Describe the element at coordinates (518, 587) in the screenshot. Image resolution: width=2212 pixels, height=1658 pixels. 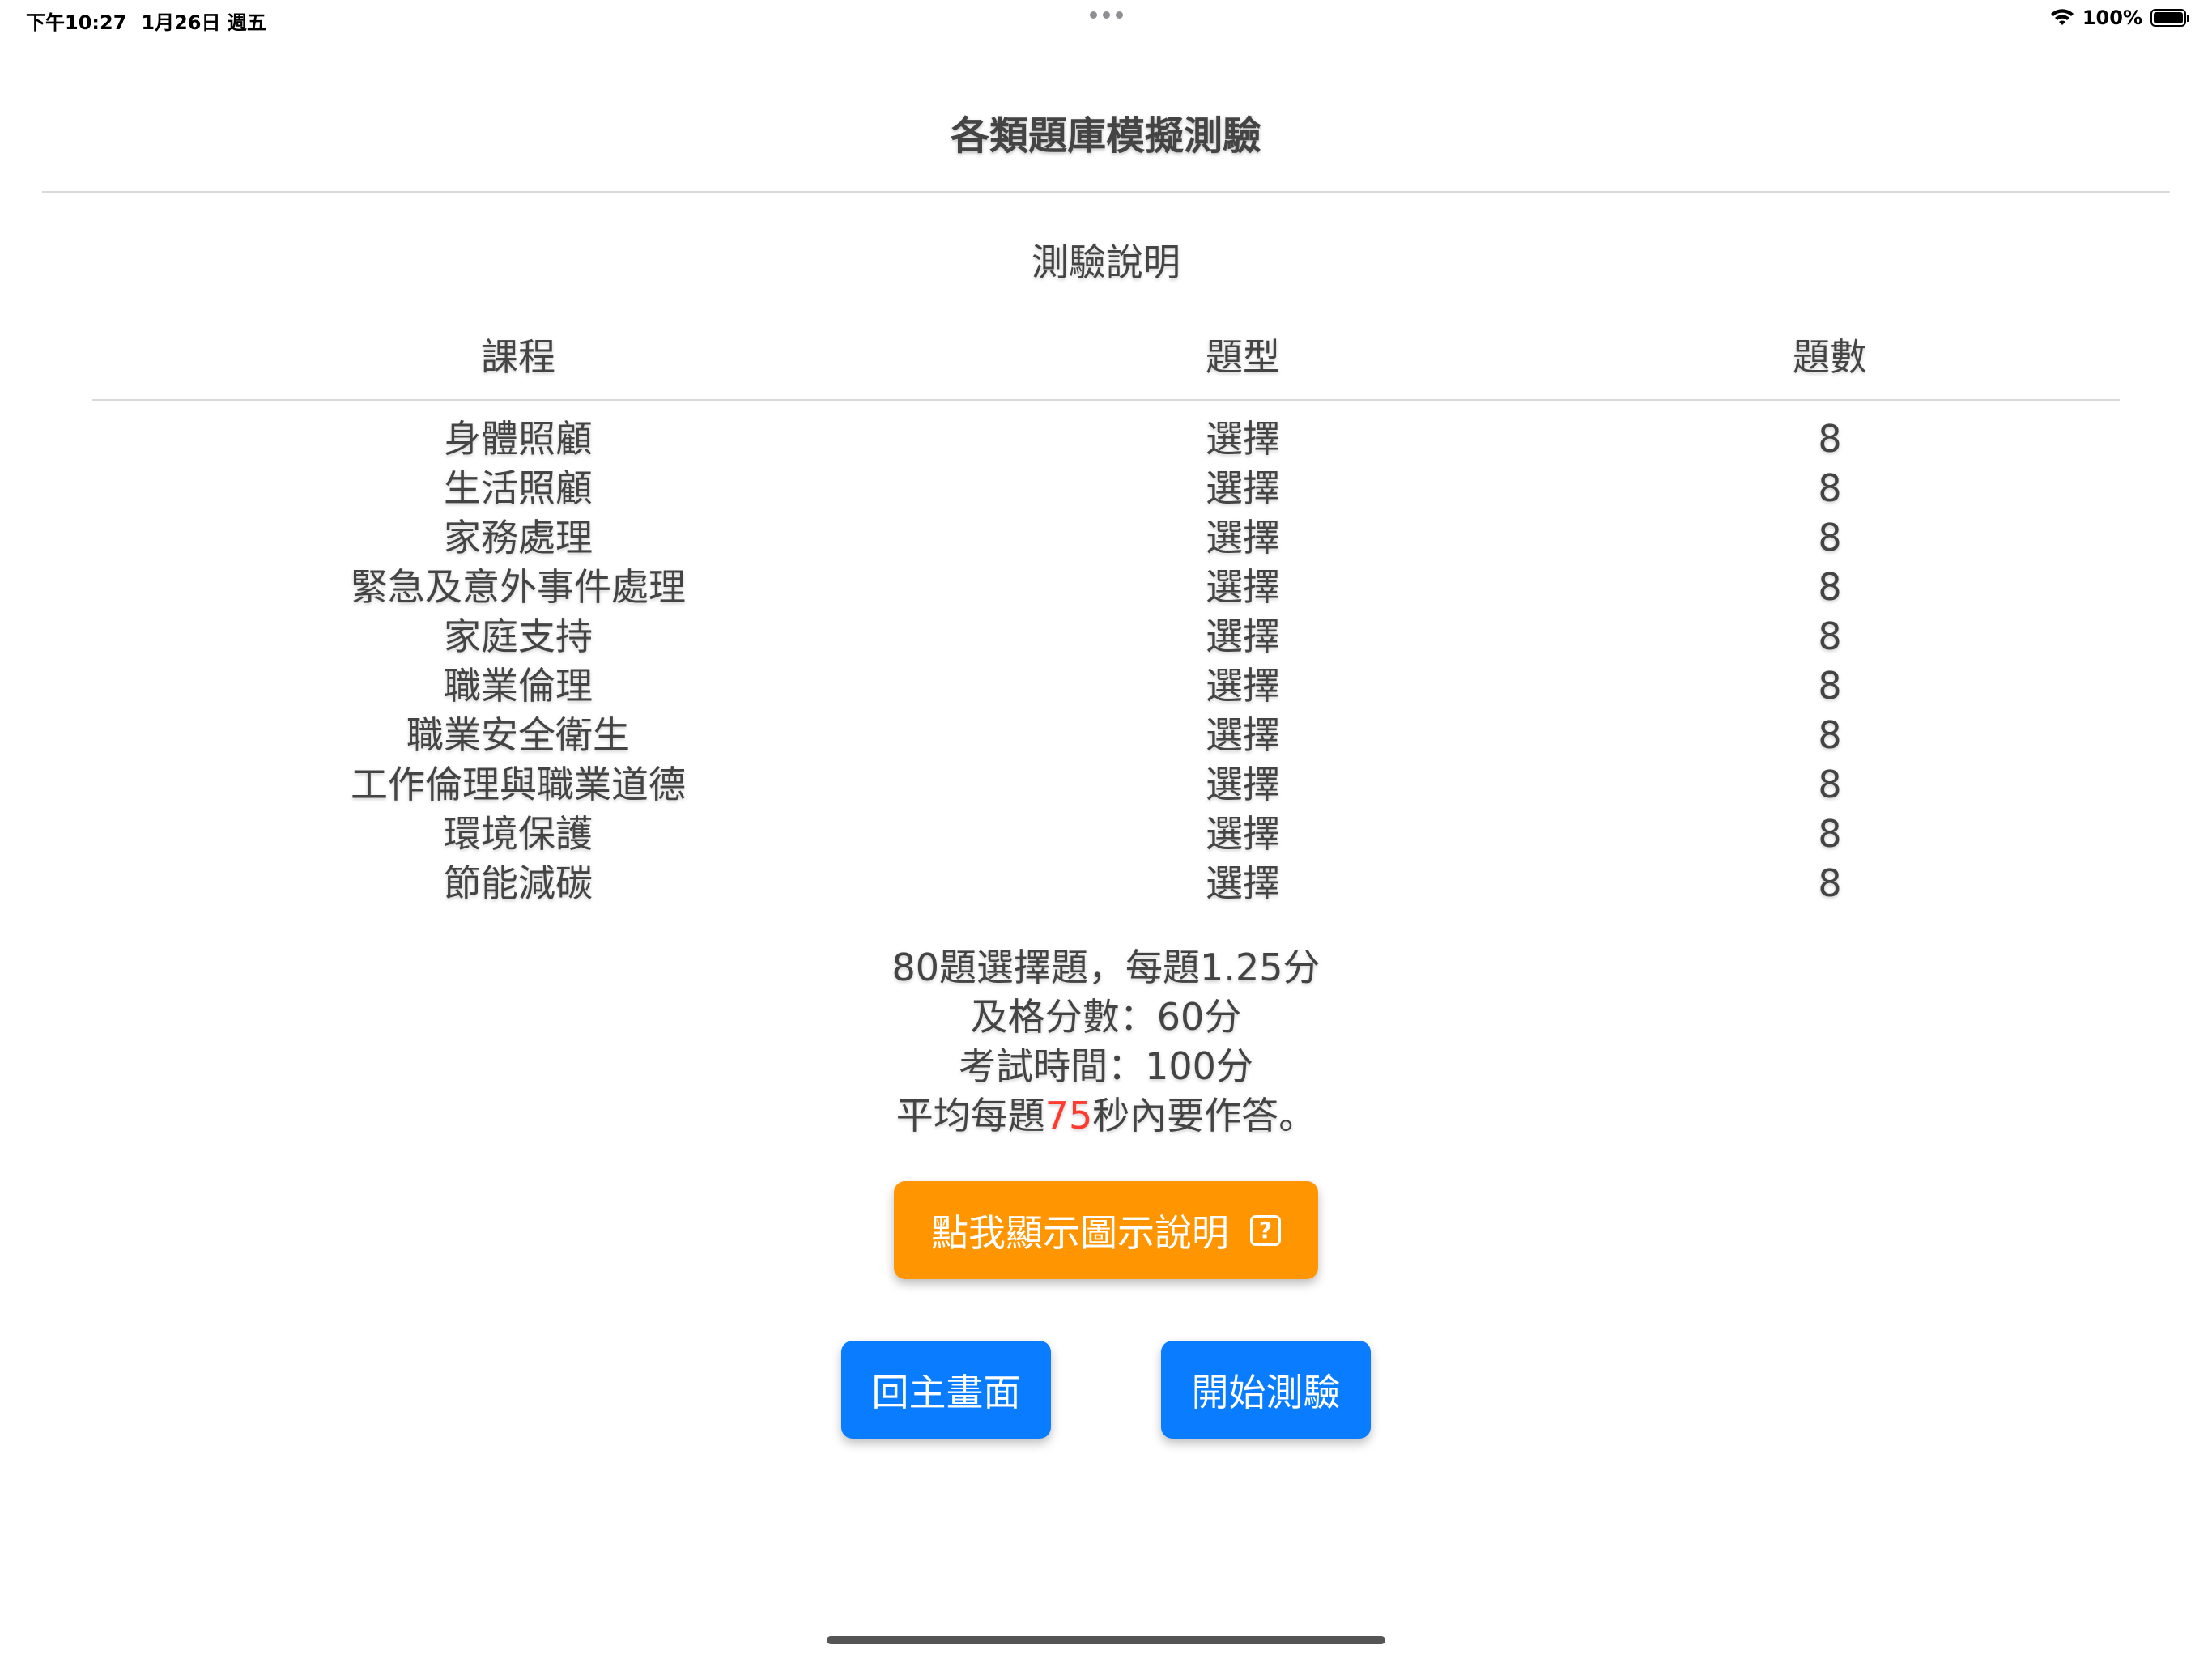
I see `course-cell: 緊急及意外事件處理` at that location.